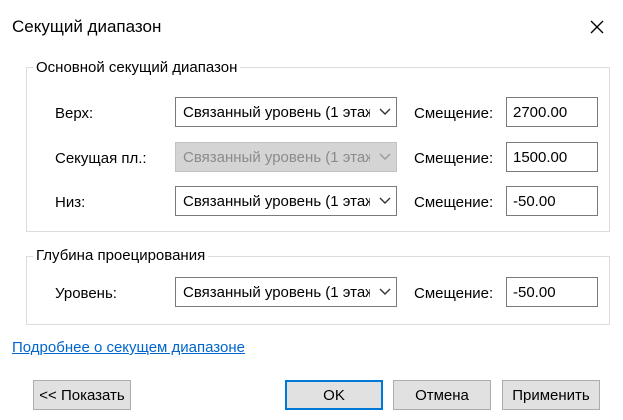 Image resolution: width=623 pixels, height=420 pixels. I want to click on bottom-level-value: Связанный уровень (1 этаж), so click(276, 201).